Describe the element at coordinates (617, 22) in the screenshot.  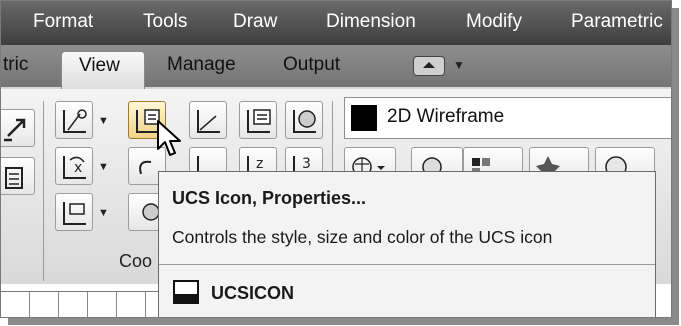
I see `menu-parametric: Parametric` at that location.